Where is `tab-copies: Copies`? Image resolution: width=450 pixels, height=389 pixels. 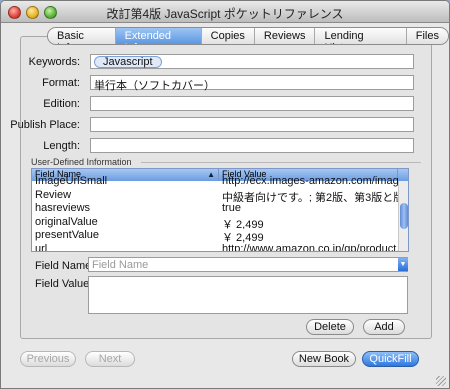 tab-copies: Copies is located at coordinates (228, 36).